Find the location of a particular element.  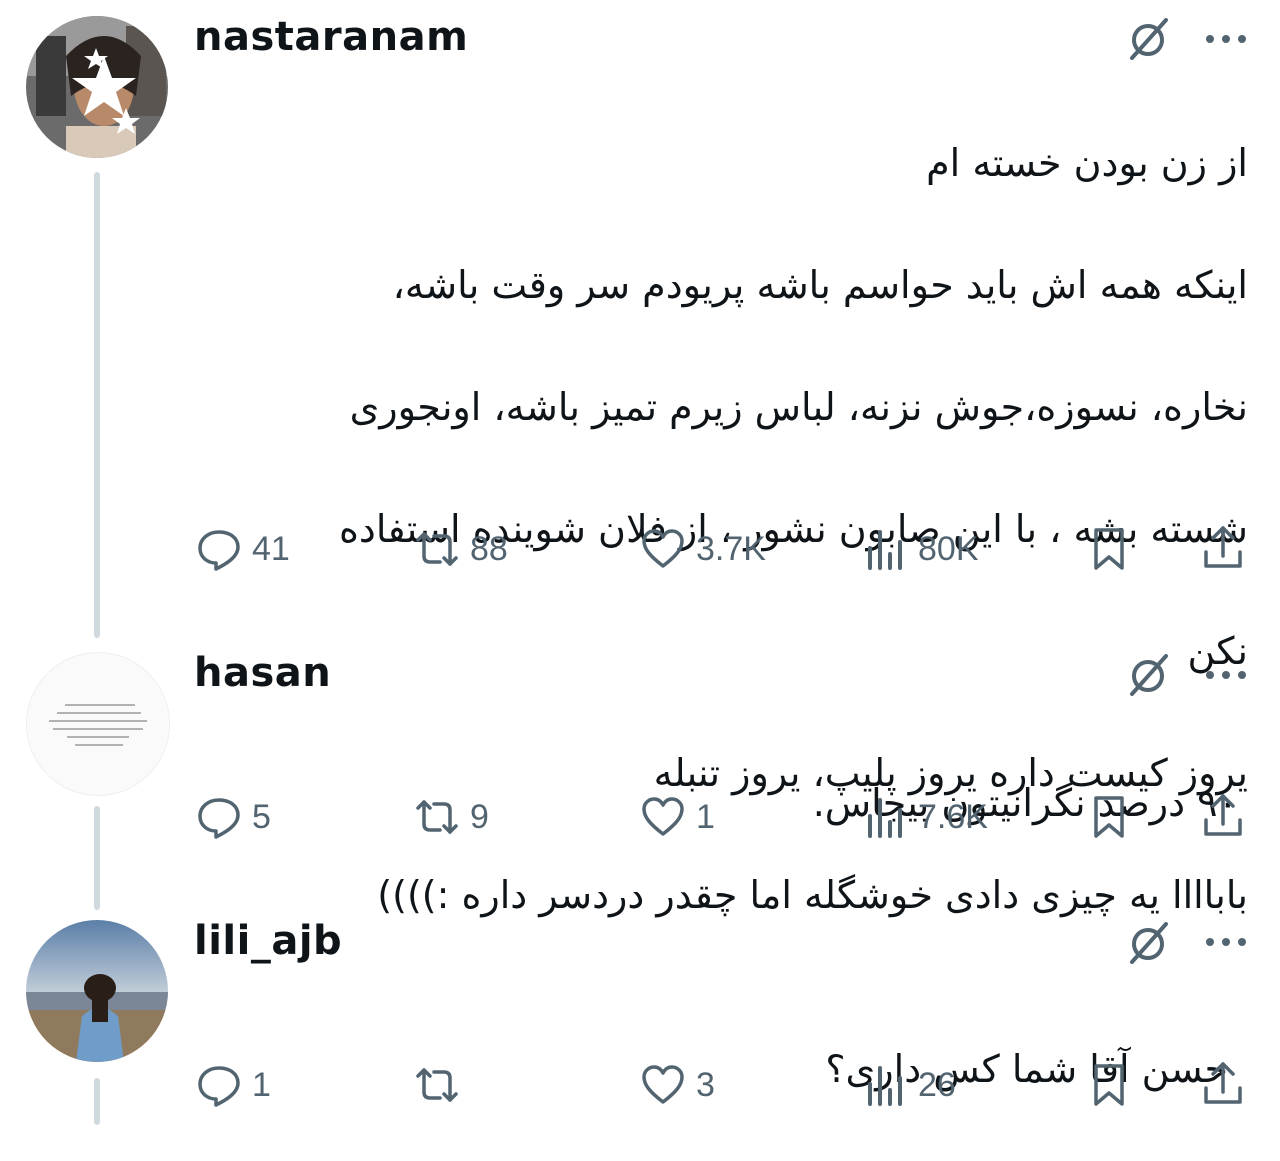

beach-photo-avatar-icon is located at coordinates (97, 991).